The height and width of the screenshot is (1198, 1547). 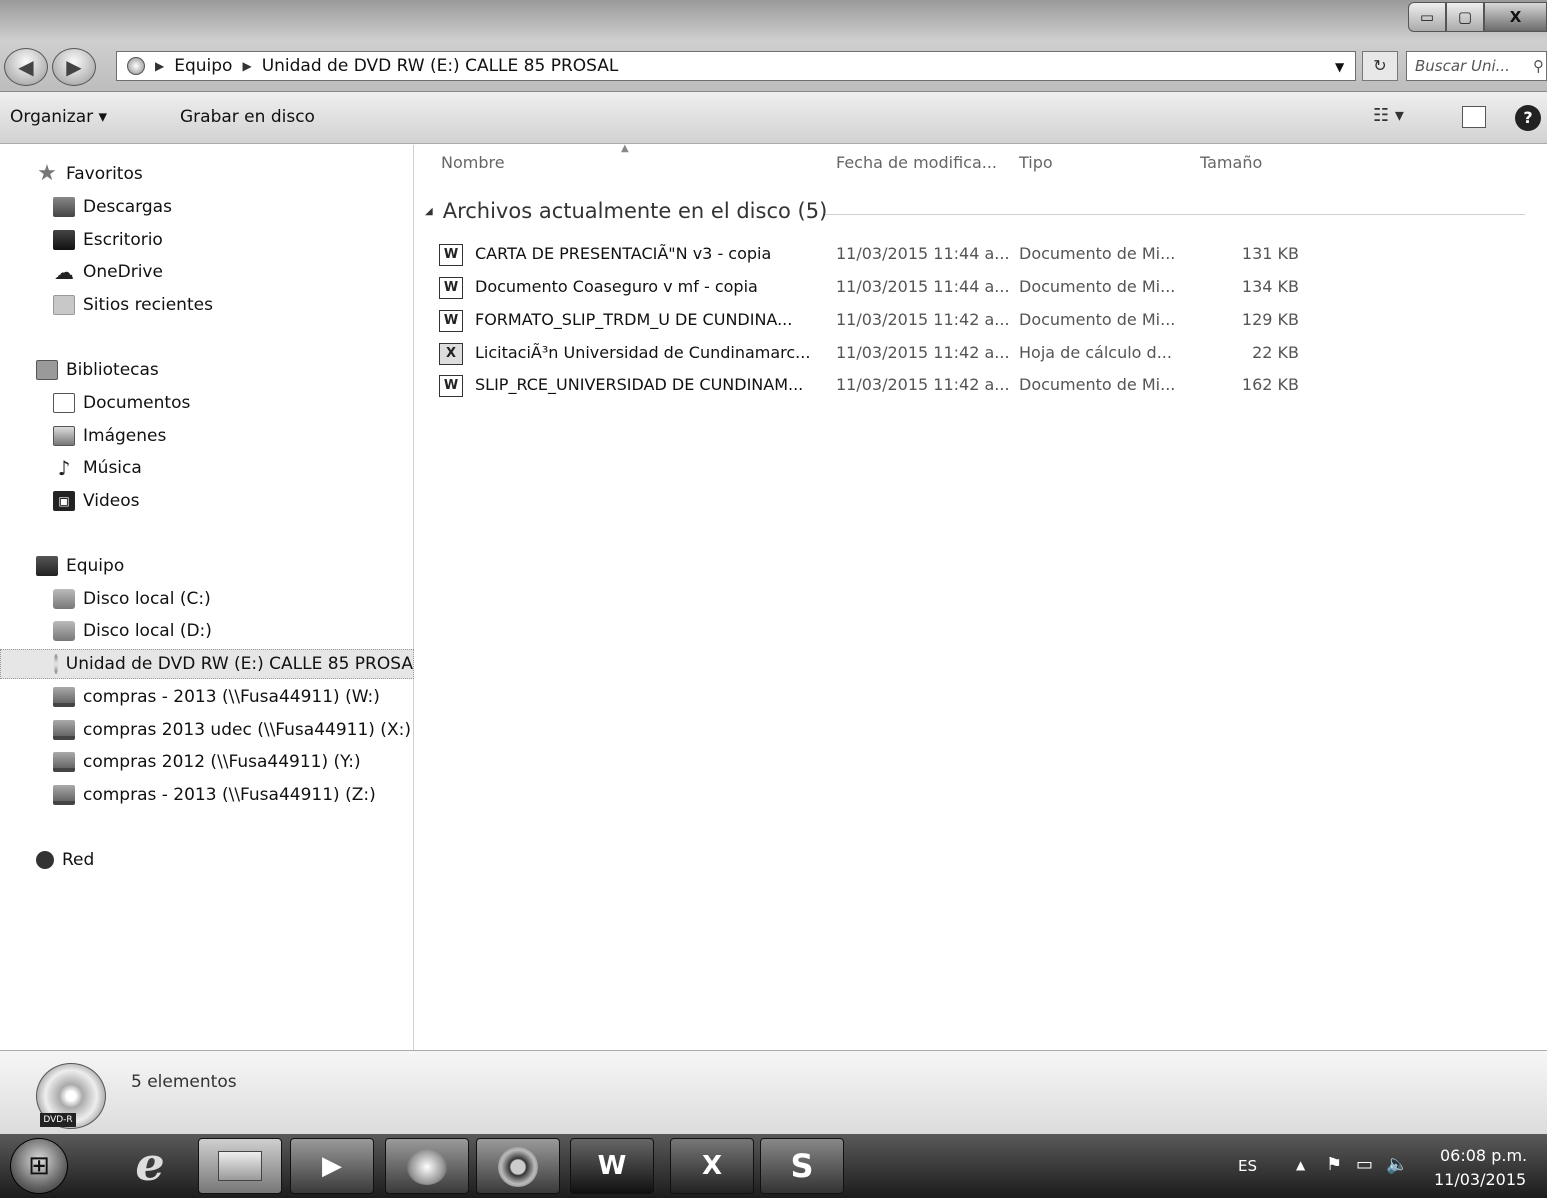 I want to click on nav-item-onedrive: ☁ OneDrive, so click(x=207, y=272).